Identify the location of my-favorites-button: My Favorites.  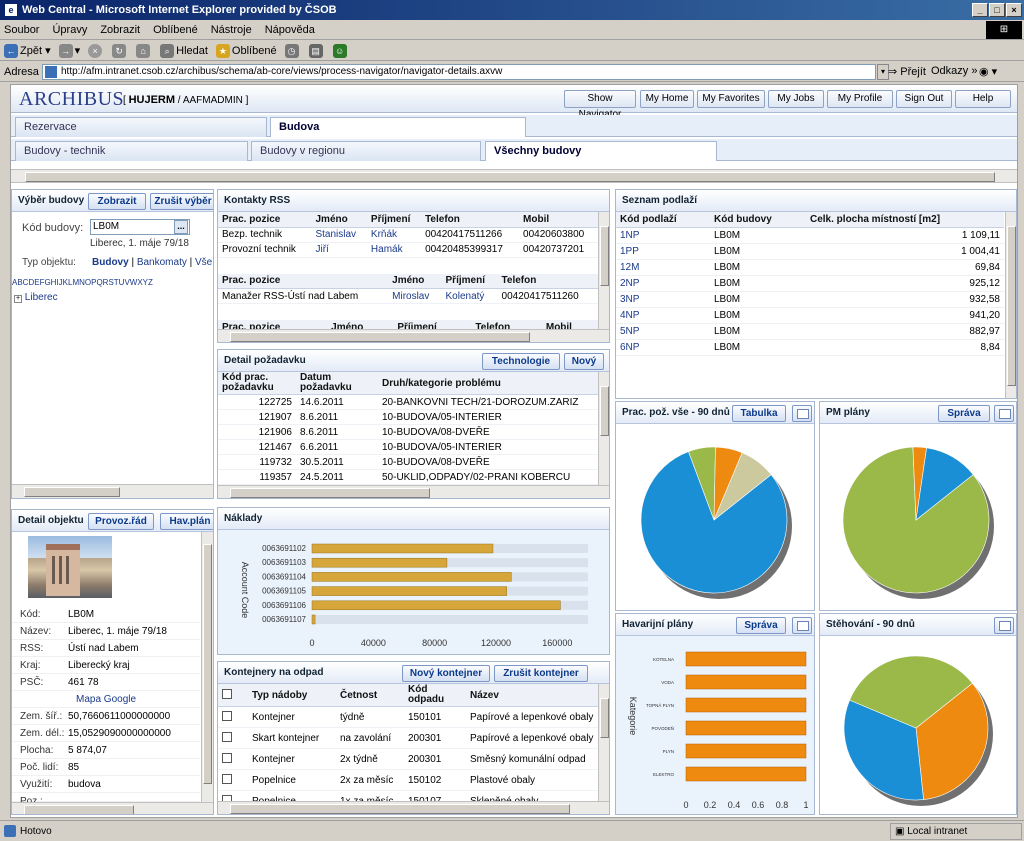
(731, 99).